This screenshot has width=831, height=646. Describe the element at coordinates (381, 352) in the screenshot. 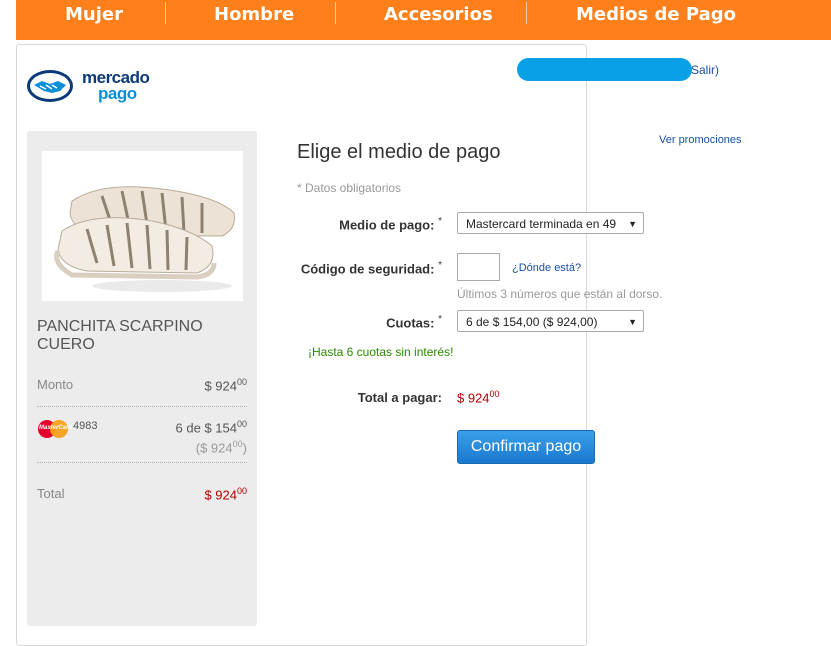

I see `no-interest-message: ¡Hasta 6 cuotas sin interés!` at that location.